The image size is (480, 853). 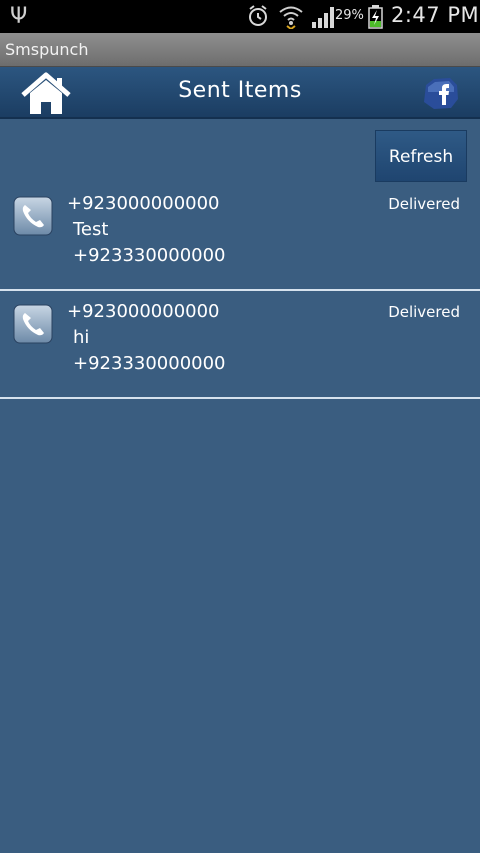 What do you see at coordinates (291, 17) in the screenshot?
I see `wifi-icon` at bounding box center [291, 17].